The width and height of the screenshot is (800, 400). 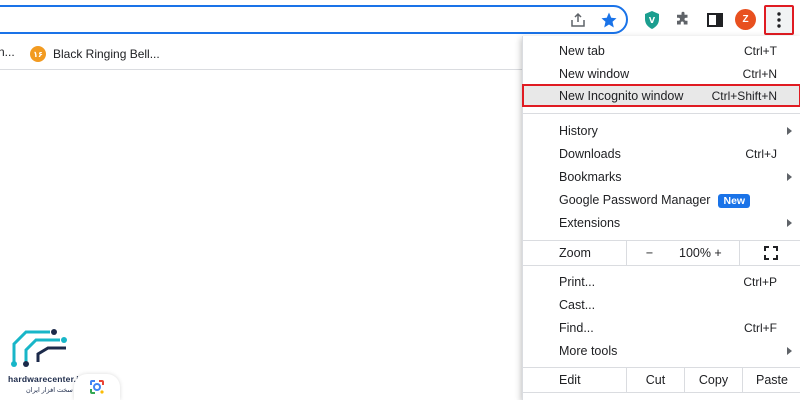 What do you see at coordinates (661, 327) in the screenshot?
I see `menu-item-find: Find... Ctrl+F` at bounding box center [661, 327].